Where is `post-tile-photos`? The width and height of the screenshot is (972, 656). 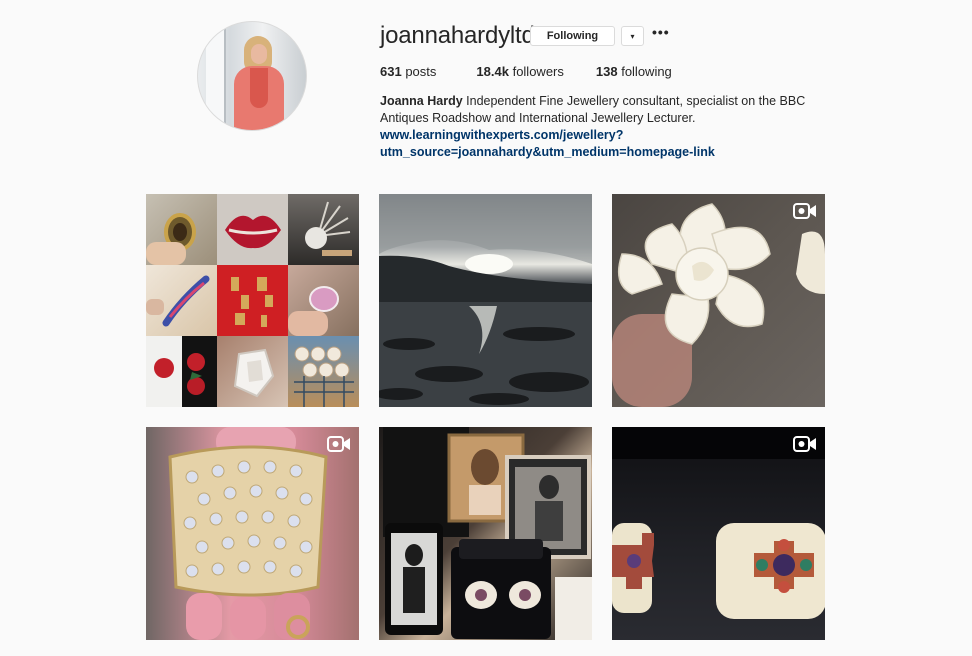
post-tile-photos is located at coordinates (485, 533).